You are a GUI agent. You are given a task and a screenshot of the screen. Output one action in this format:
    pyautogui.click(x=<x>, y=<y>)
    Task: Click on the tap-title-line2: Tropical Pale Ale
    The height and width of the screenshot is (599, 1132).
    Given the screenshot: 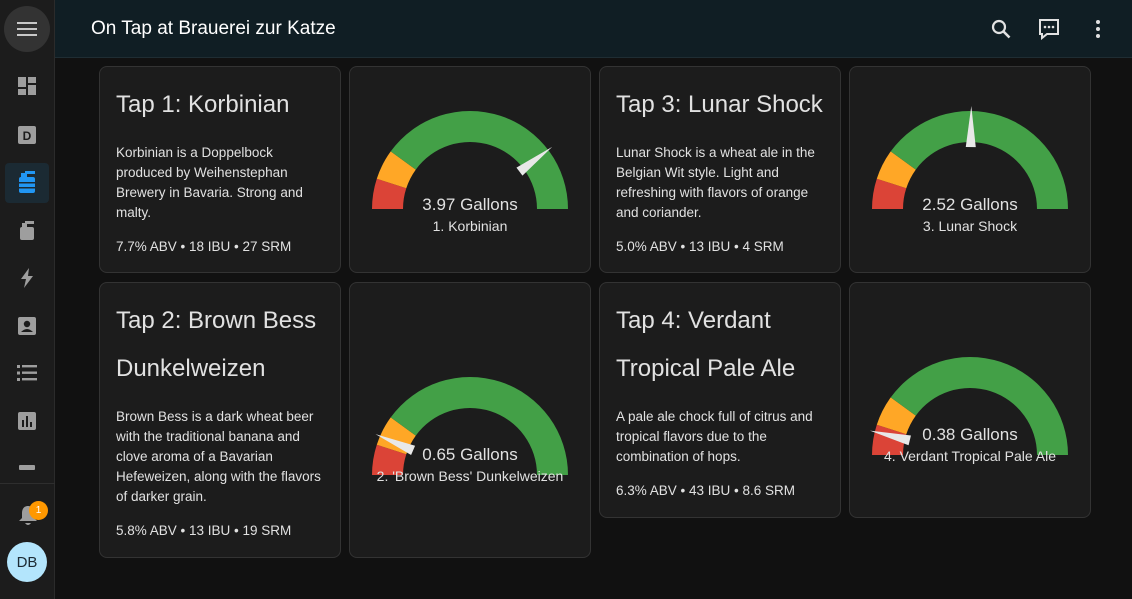 What is the action you would take?
    pyautogui.click(x=706, y=368)
    